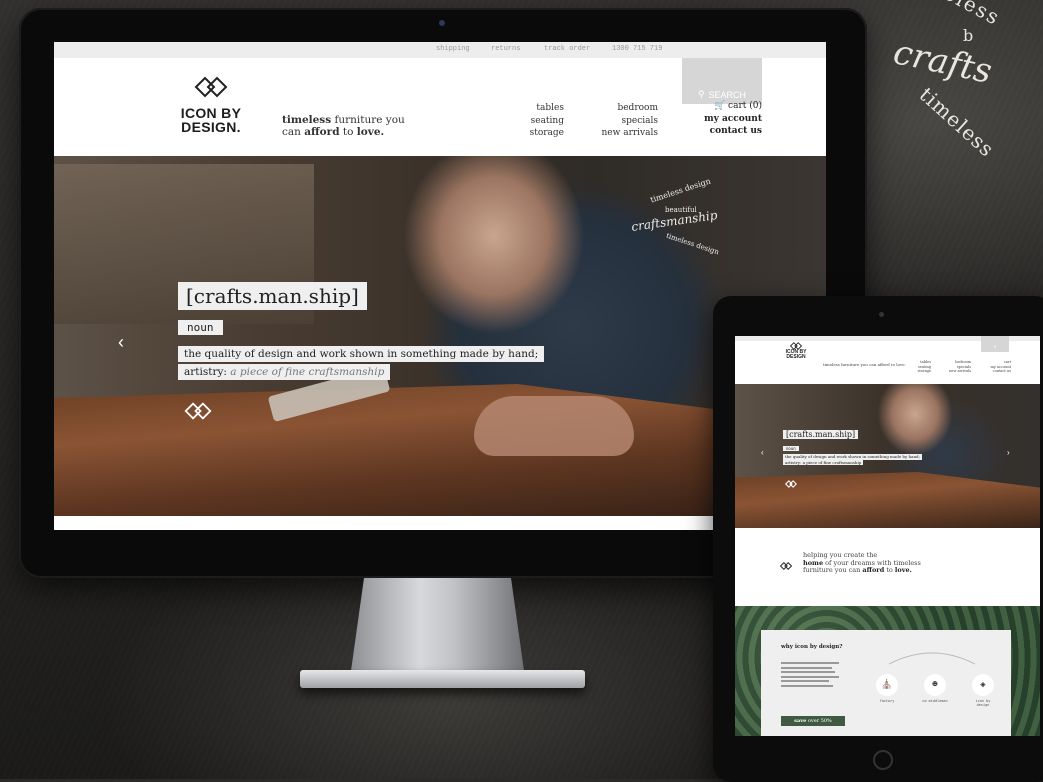 The width and height of the screenshot is (1043, 782). What do you see at coordinates (881, 314) in the screenshot?
I see `tablet-camera` at bounding box center [881, 314].